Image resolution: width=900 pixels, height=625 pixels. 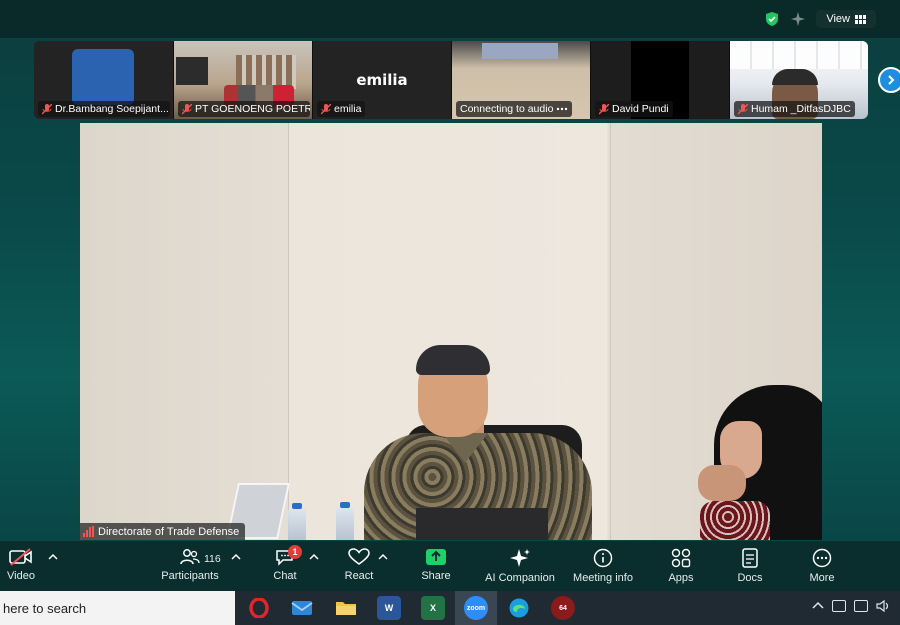 I want to click on mail-icon, so click(x=302, y=608).